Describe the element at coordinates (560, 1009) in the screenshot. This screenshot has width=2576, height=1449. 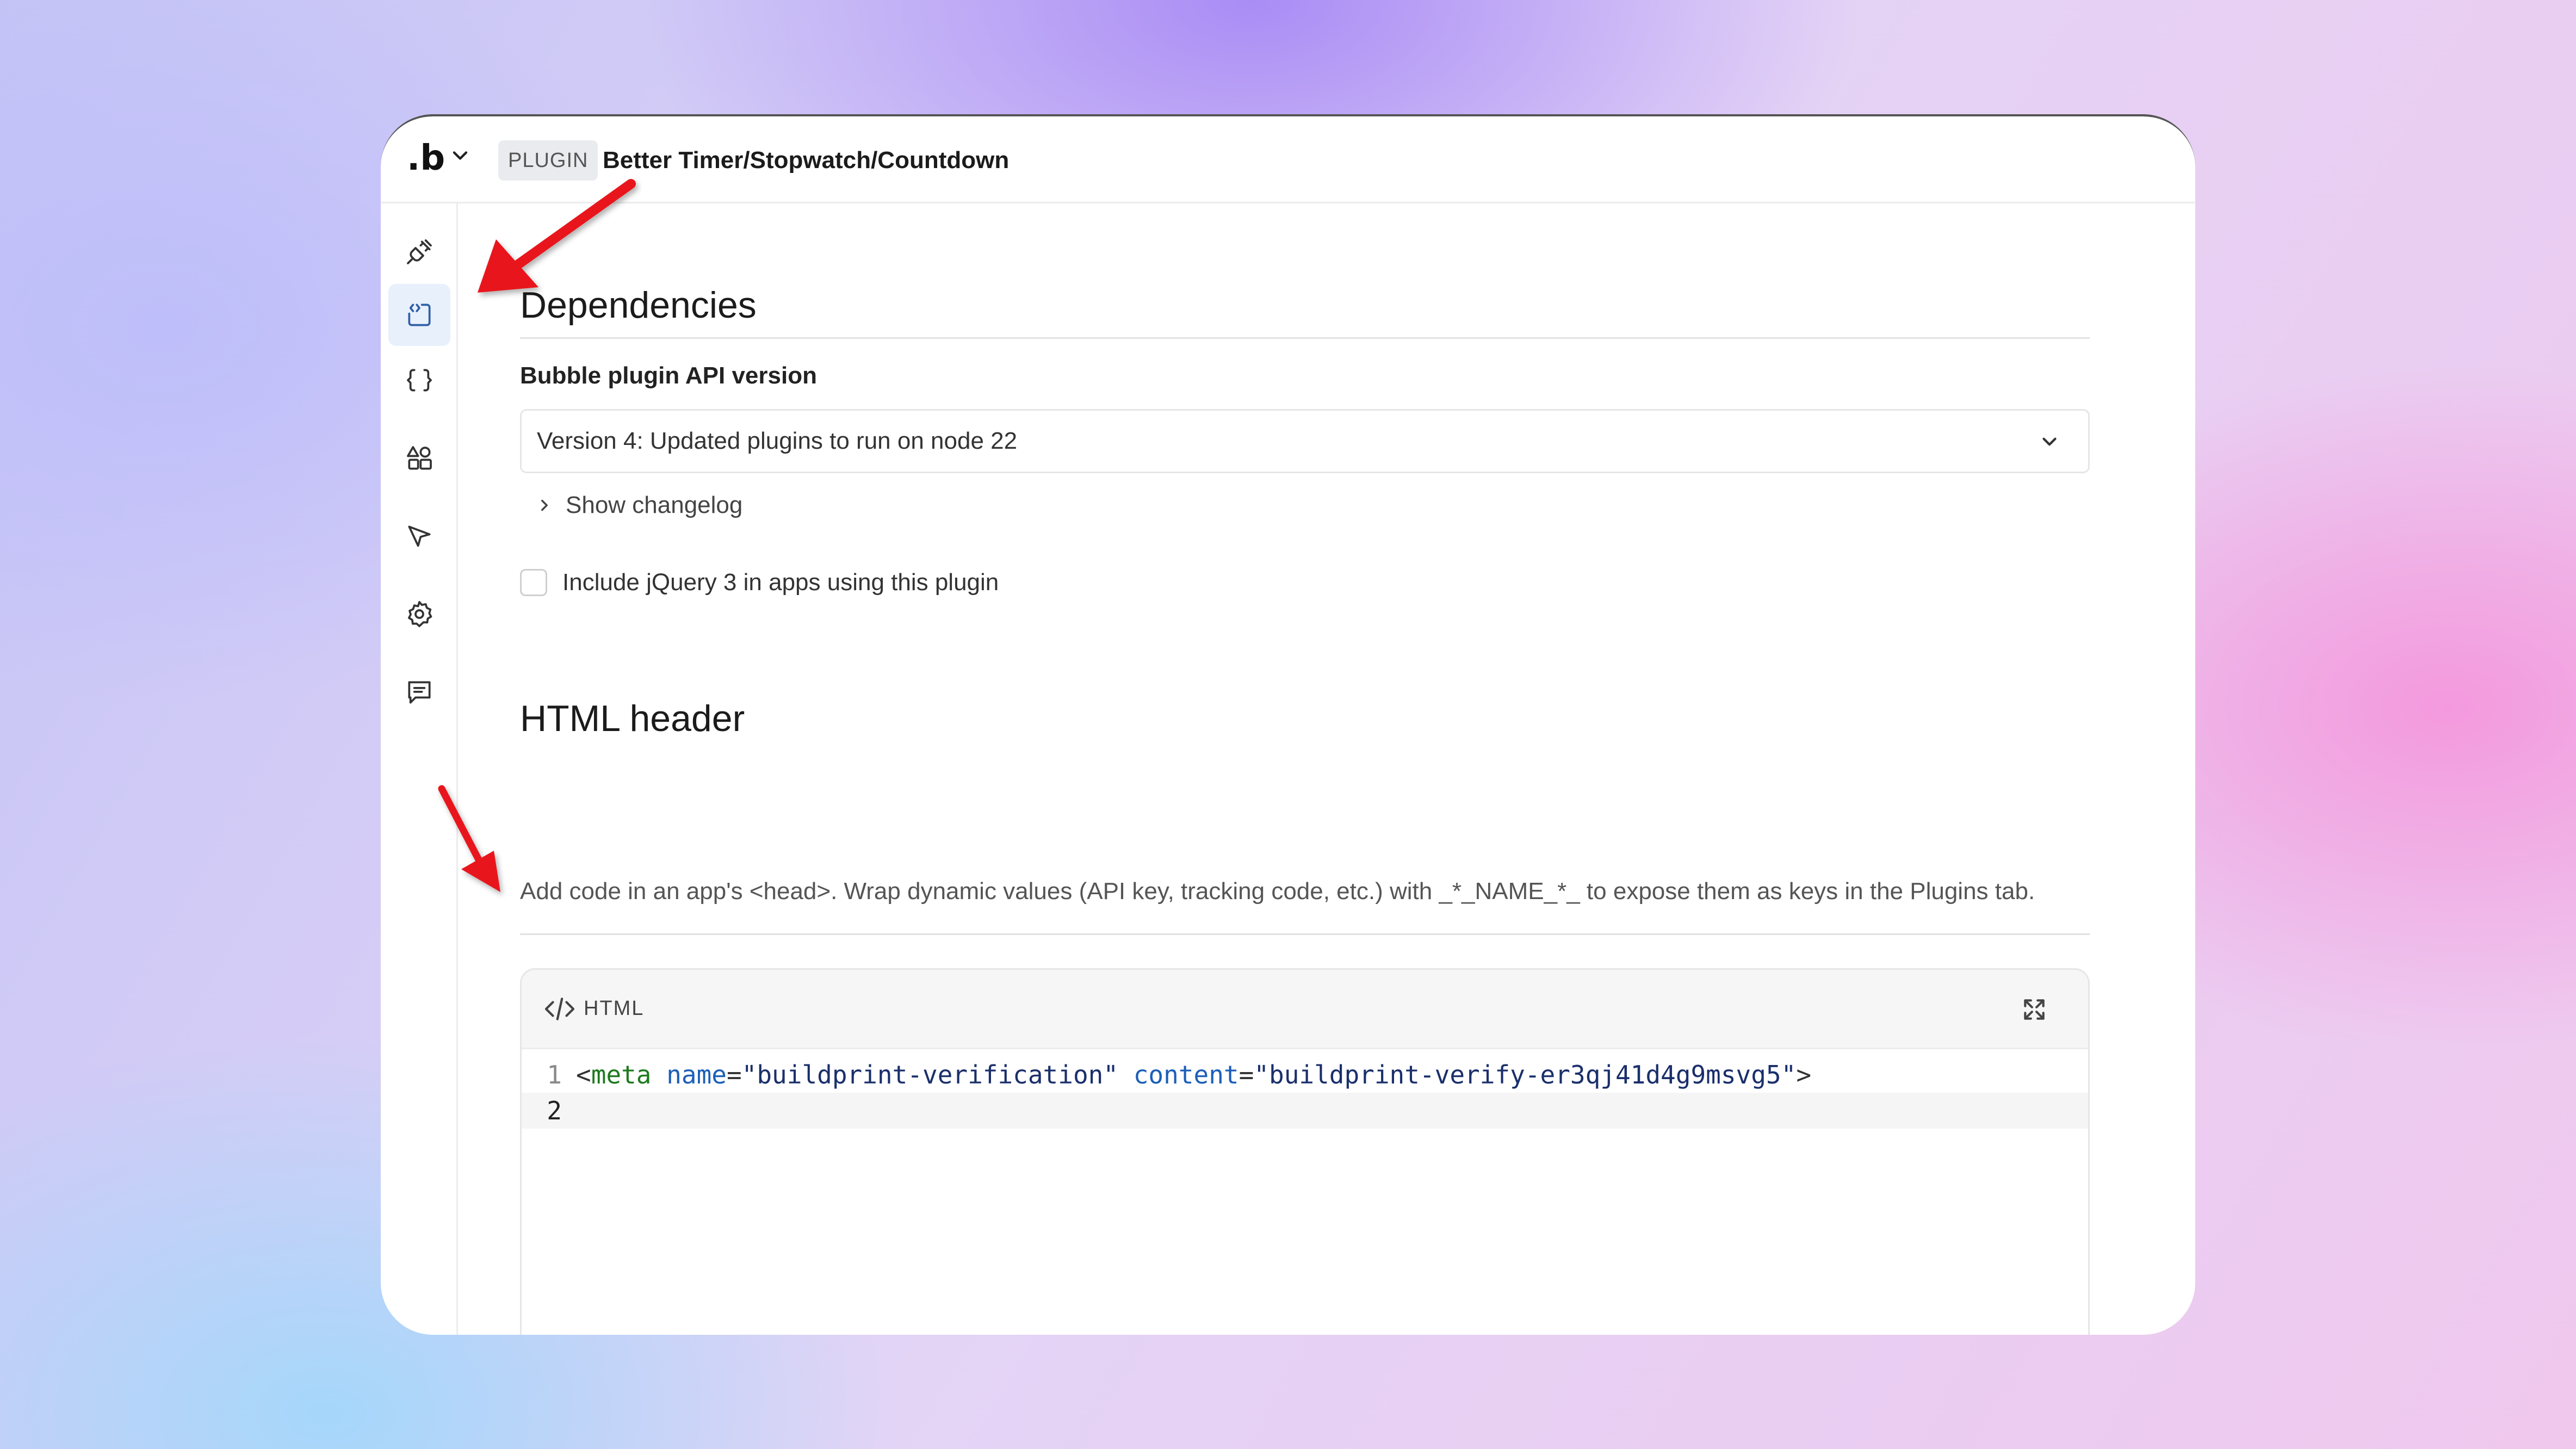
I see `code-icon` at that location.